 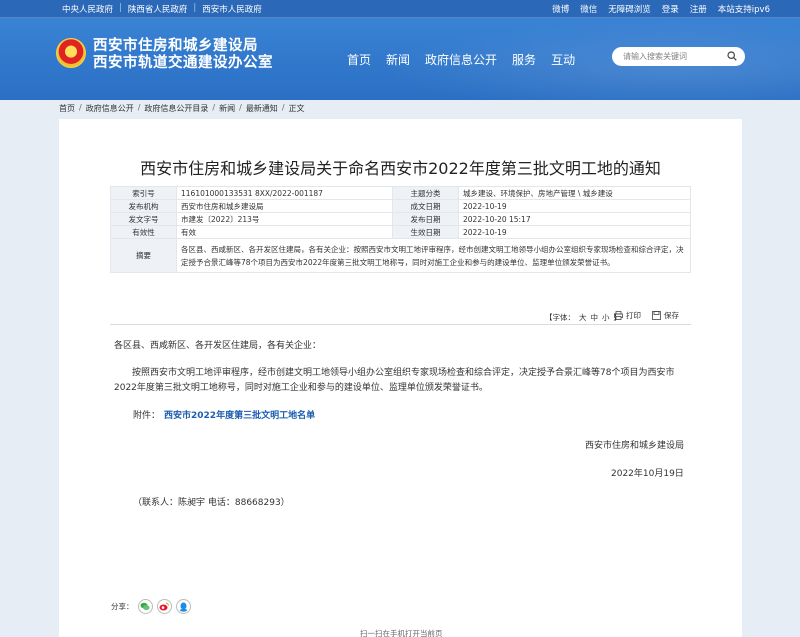 I want to click on search-icon, so click(x=732, y=56).